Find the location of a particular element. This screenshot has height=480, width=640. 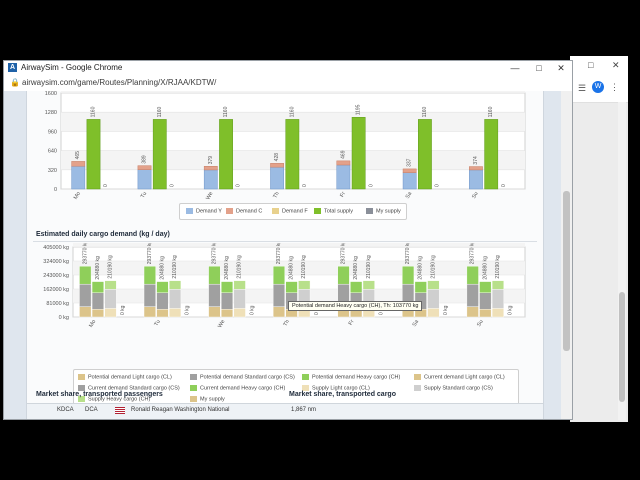

close-button: ✕ is located at coordinates (561, 68).